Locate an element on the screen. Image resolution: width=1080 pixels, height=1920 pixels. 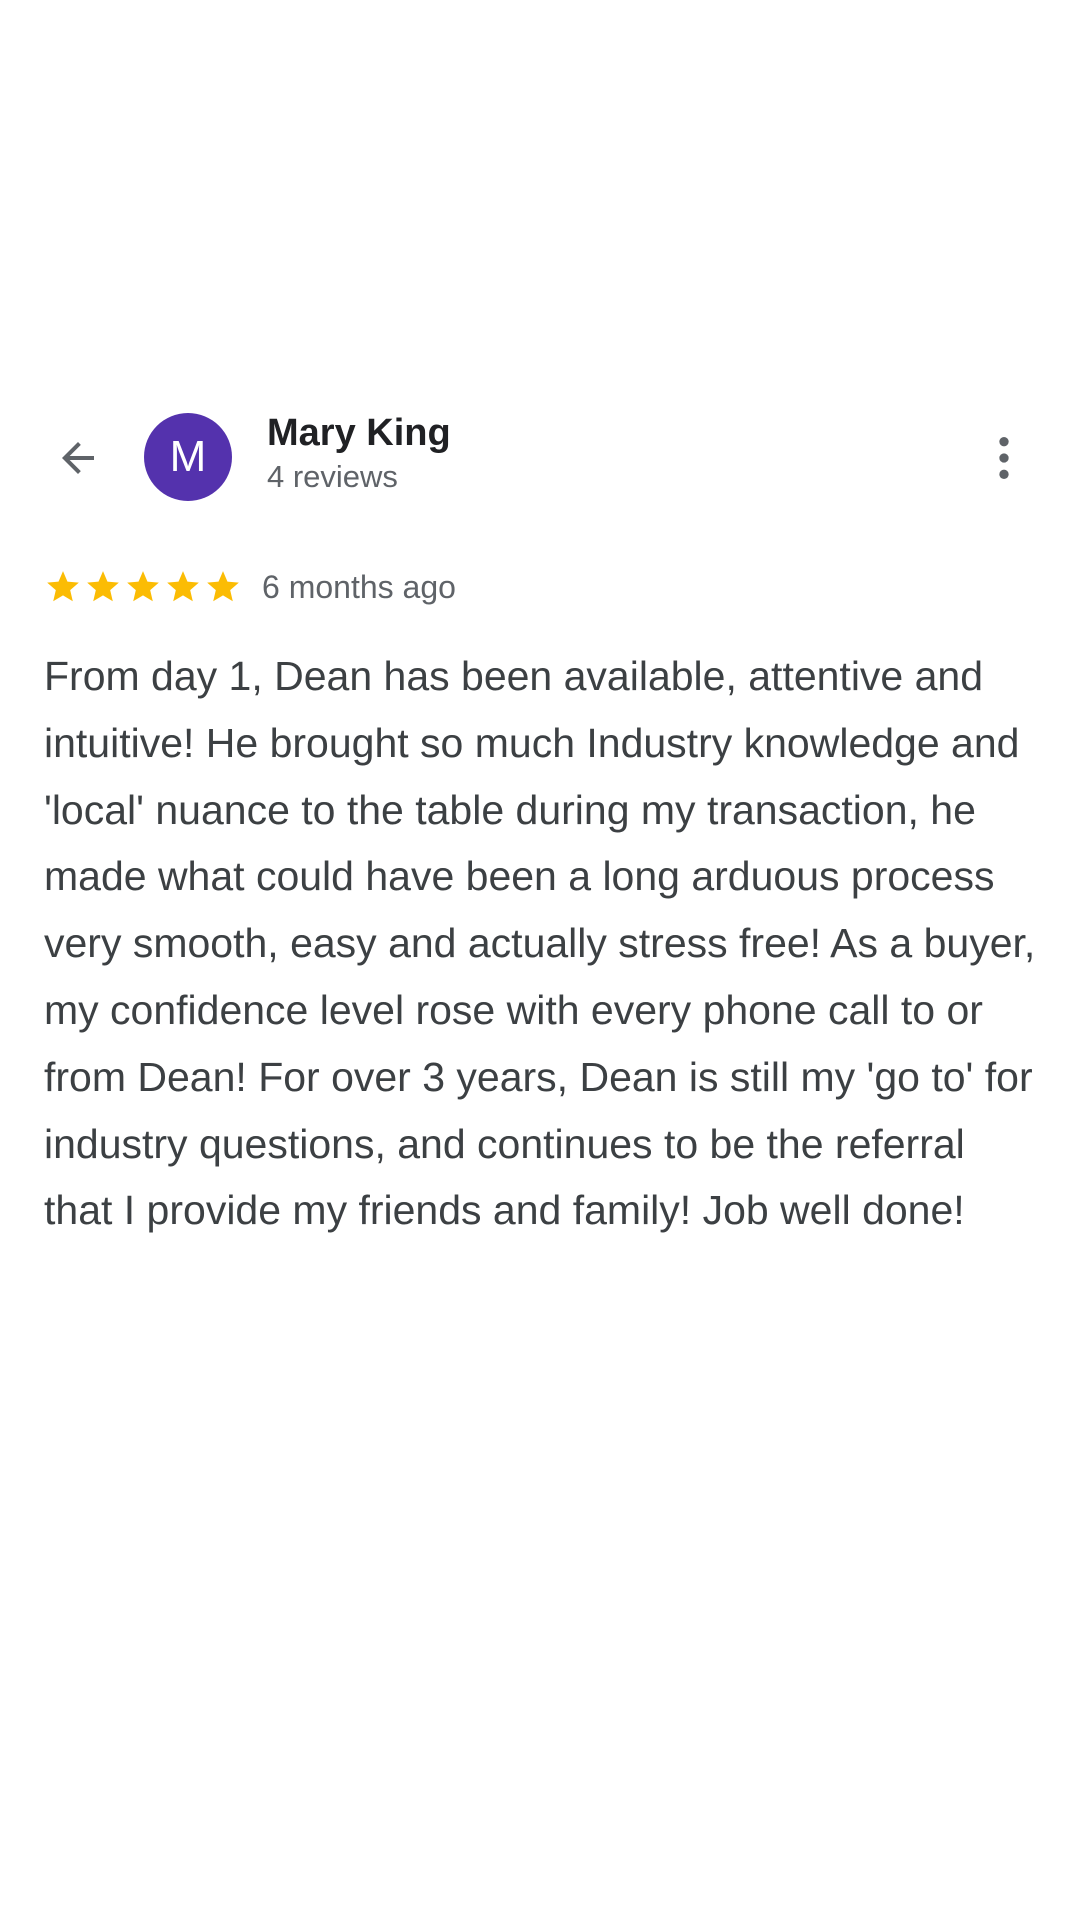
review-header: M Mary King 4 reviews is located at coordinates (540, 457).